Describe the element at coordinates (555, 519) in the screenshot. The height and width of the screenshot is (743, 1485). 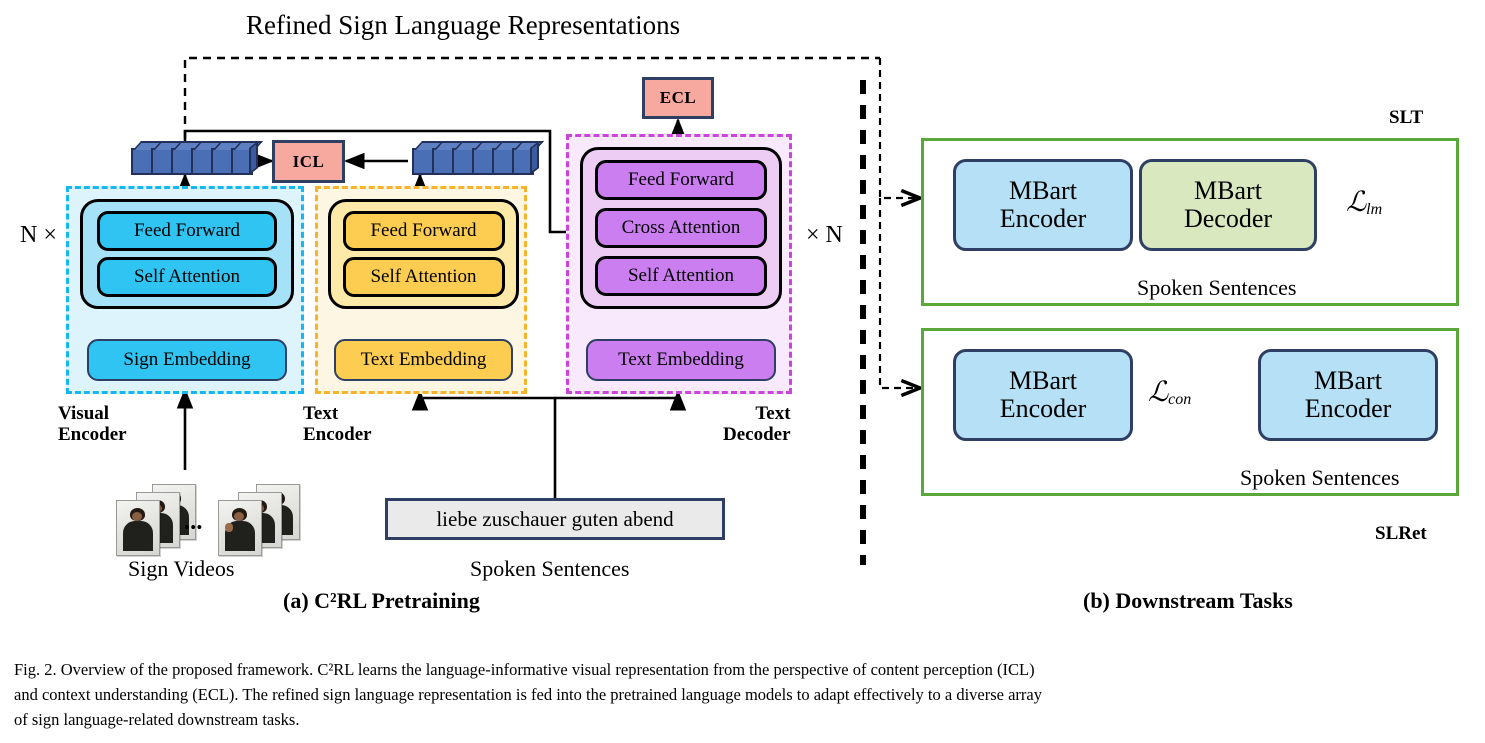
I see `spoken-sentence-input: liebe zuschauer guten abend` at that location.